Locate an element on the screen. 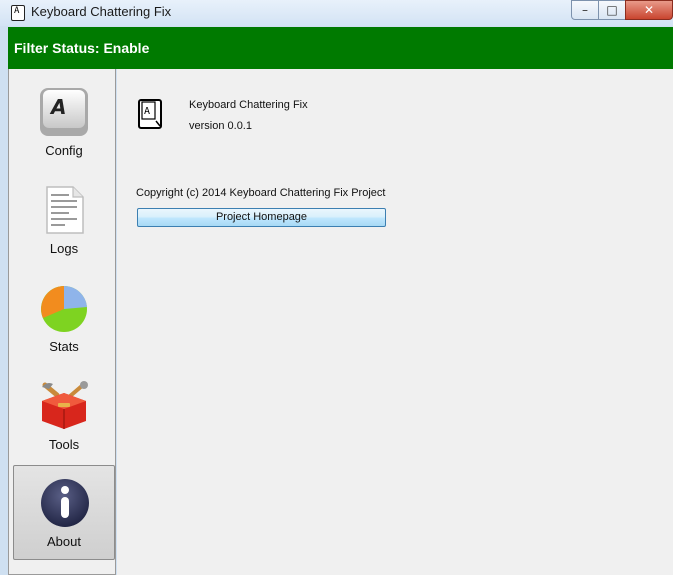 The height and width of the screenshot is (575, 673). sidebar-item-label: Stats is located at coordinates (64, 346).